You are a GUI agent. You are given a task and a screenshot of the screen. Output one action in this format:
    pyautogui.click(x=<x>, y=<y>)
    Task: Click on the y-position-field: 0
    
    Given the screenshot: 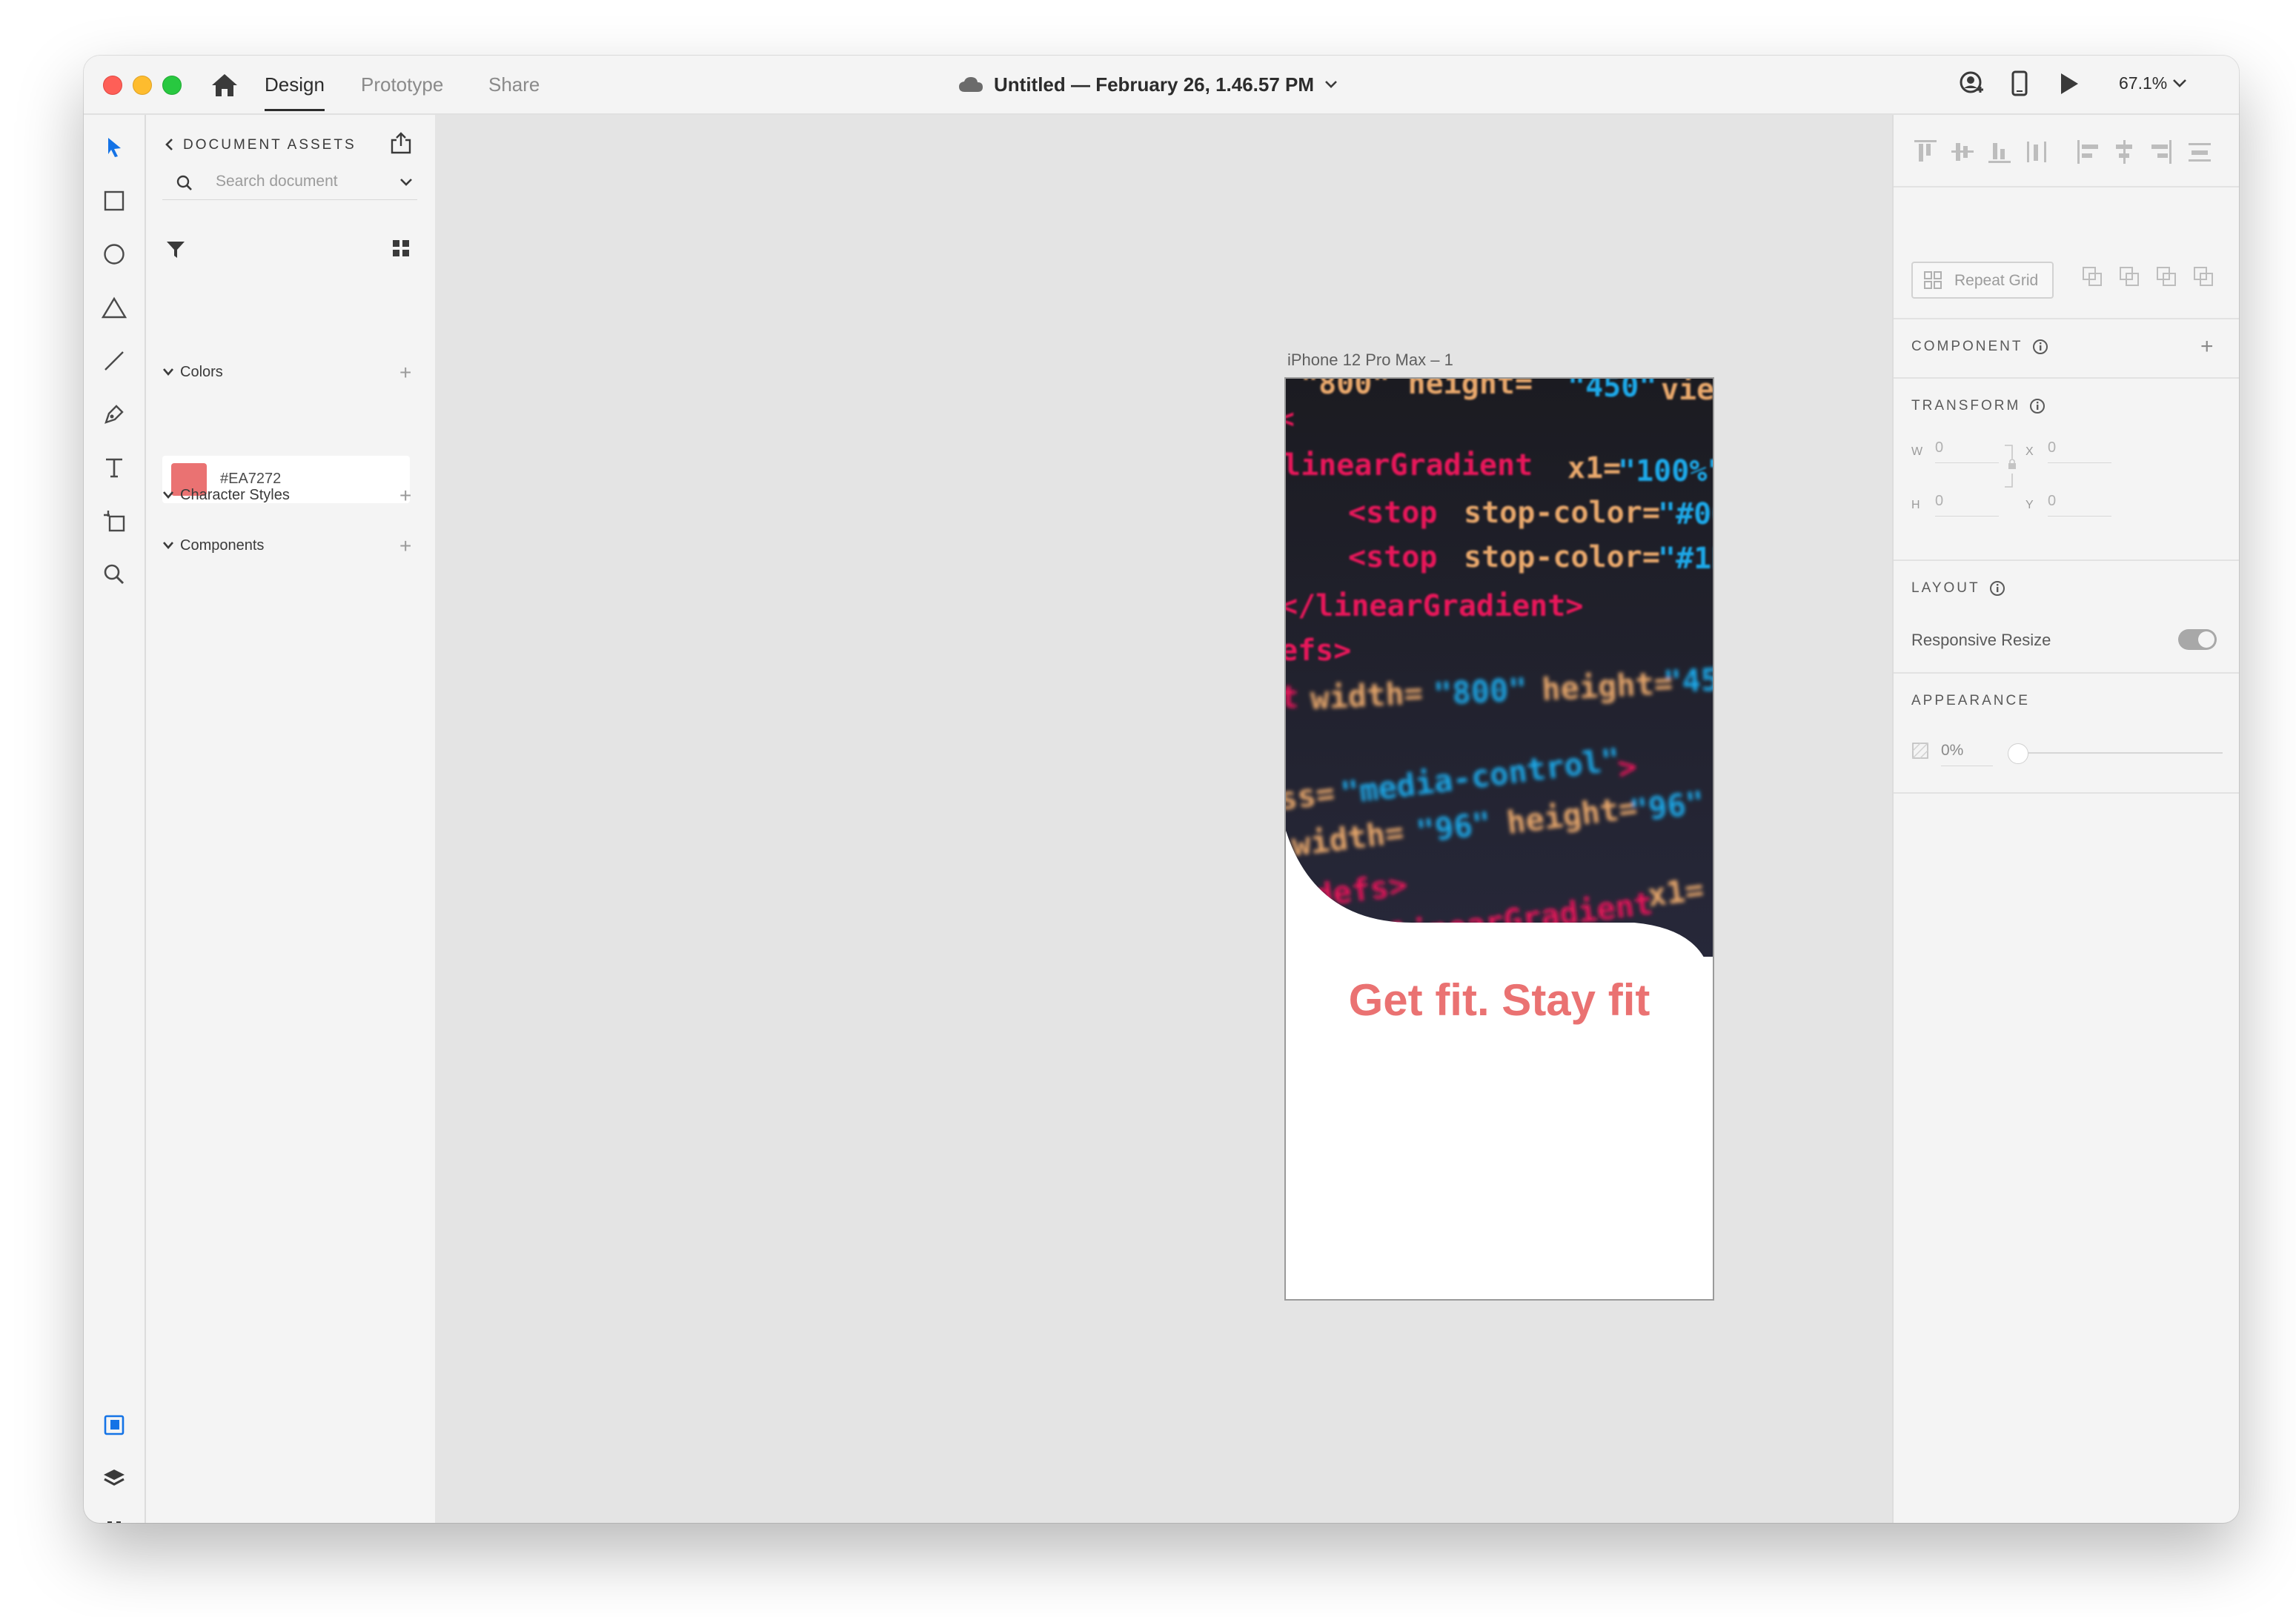 What is the action you would take?
    pyautogui.click(x=2079, y=505)
    